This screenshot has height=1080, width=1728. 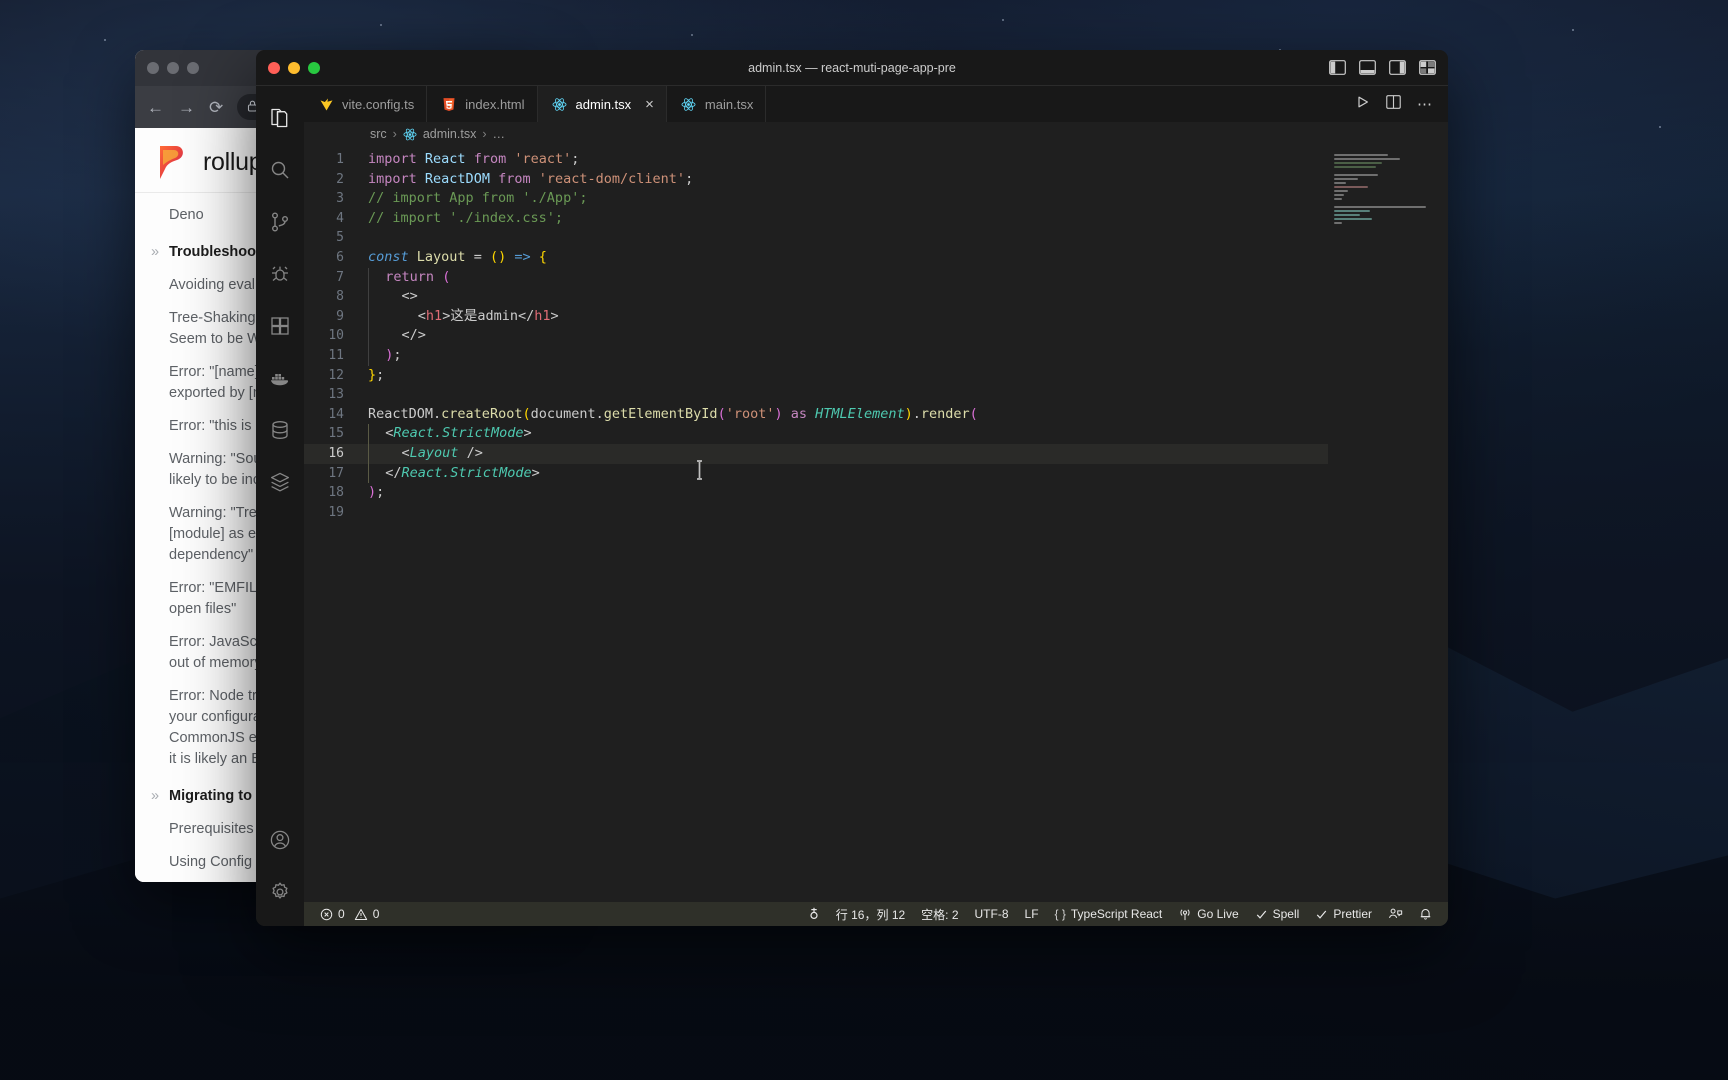 What do you see at coordinates (314, 67) in the screenshot?
I see `vscode-zoom-button` at bounding box center [314, 67].